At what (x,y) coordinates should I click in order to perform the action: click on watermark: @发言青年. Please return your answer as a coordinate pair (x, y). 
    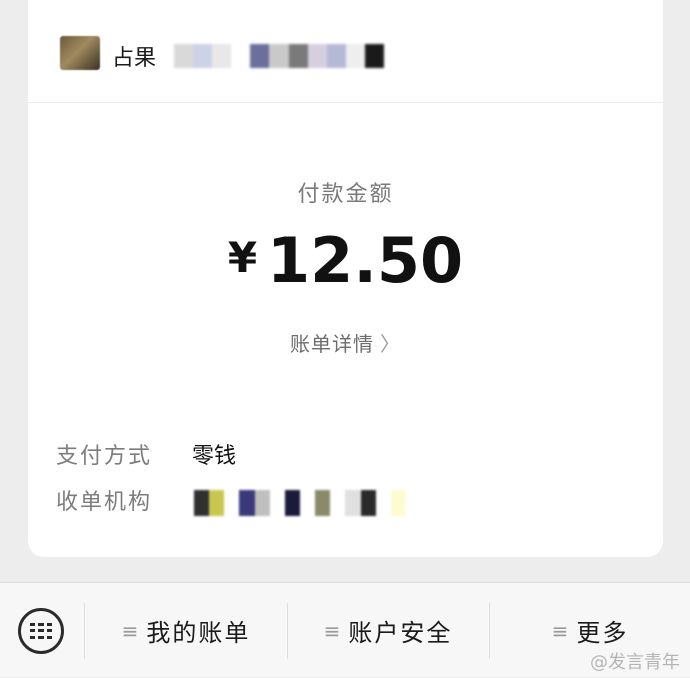
    Looking at the image, I should click on (635, 662).